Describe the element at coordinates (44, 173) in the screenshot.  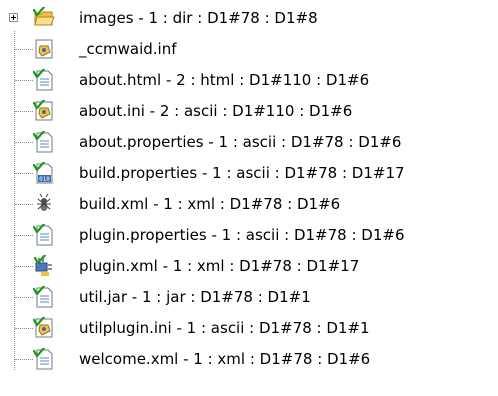
I see `binary-properties-icon: 010` at that location.